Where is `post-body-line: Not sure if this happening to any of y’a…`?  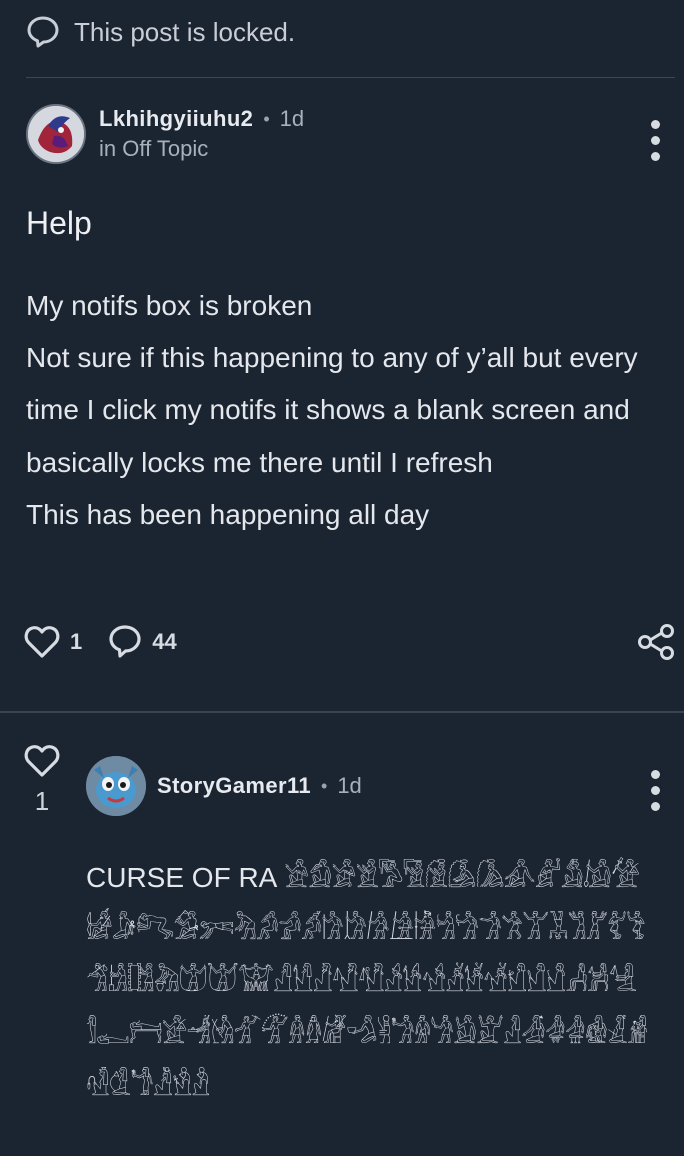 post-body-line: Not sure if this happening to any of y’a… is located at coordinates (332, 410).